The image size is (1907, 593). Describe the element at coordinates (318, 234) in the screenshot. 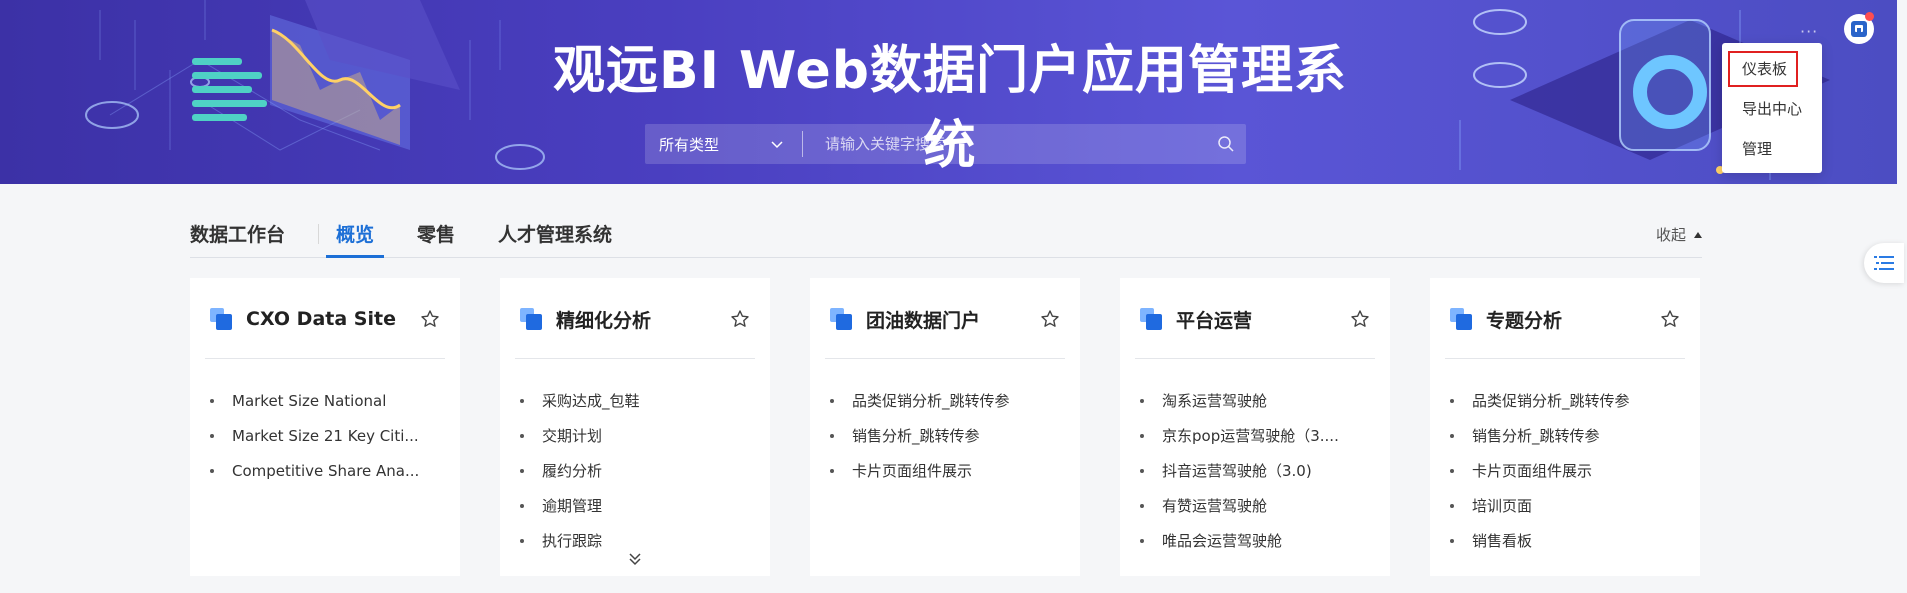

I see `tabs-separator` at that location.